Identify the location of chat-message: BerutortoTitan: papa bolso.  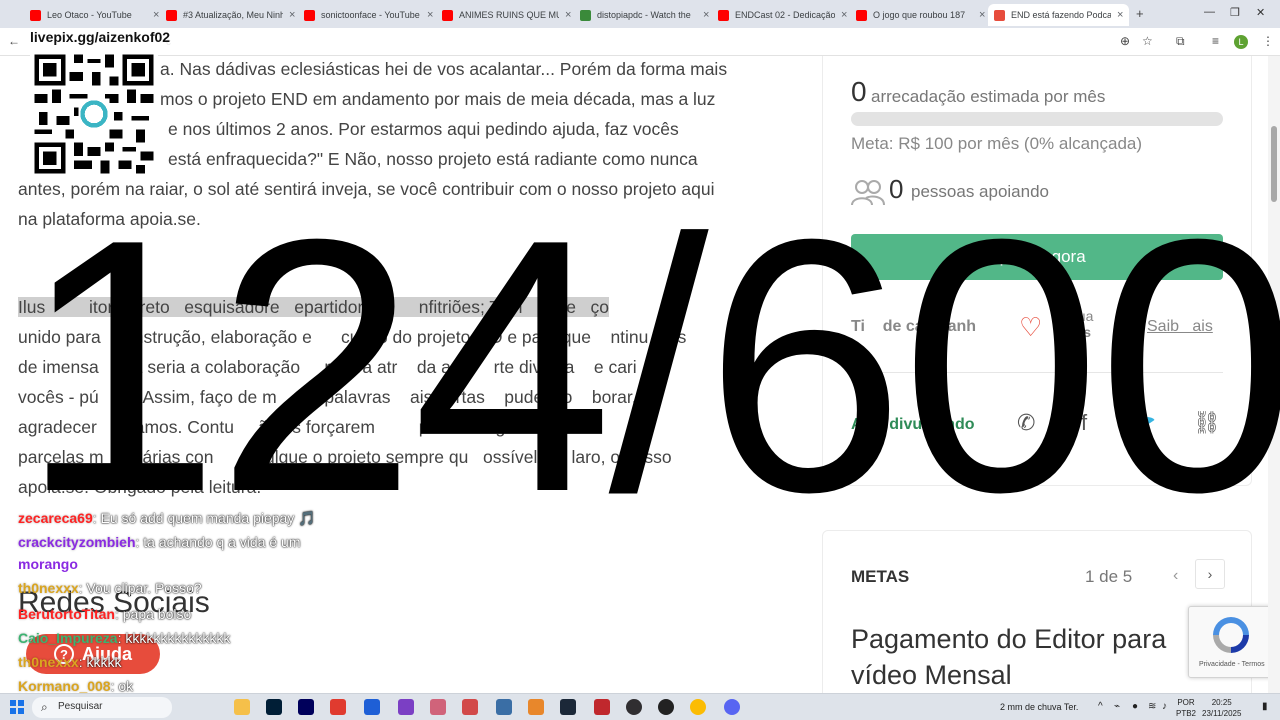
(104, 614).